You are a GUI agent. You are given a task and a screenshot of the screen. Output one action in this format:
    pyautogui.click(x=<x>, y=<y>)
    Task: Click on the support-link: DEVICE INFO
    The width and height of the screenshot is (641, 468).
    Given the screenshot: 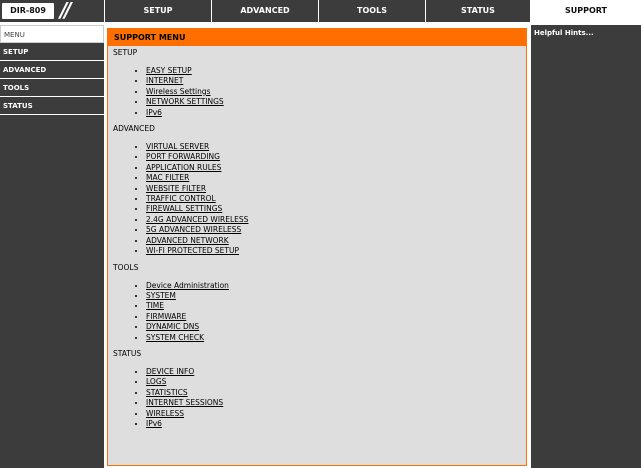 What is the action you would take?
    pyautogui.click(x=170, y=371)
    